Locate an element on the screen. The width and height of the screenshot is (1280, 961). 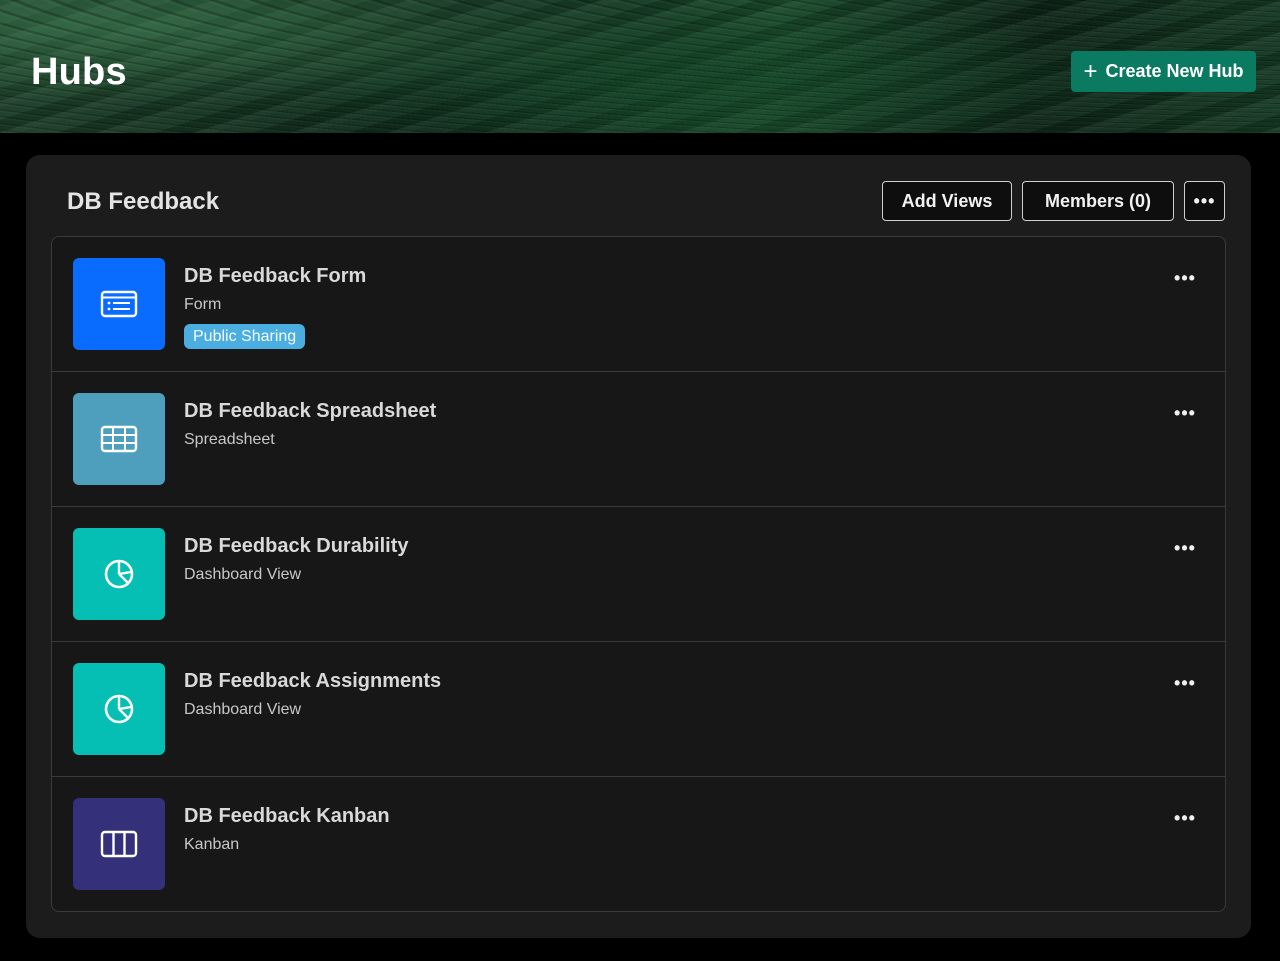
view-type: Form is located at coordinates (203, 304).